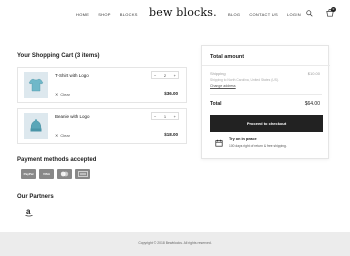  What do you see at coordinates (171, 134) in the screenshot?
I see `item-price: $18.00` at bounding box center [171, 134].